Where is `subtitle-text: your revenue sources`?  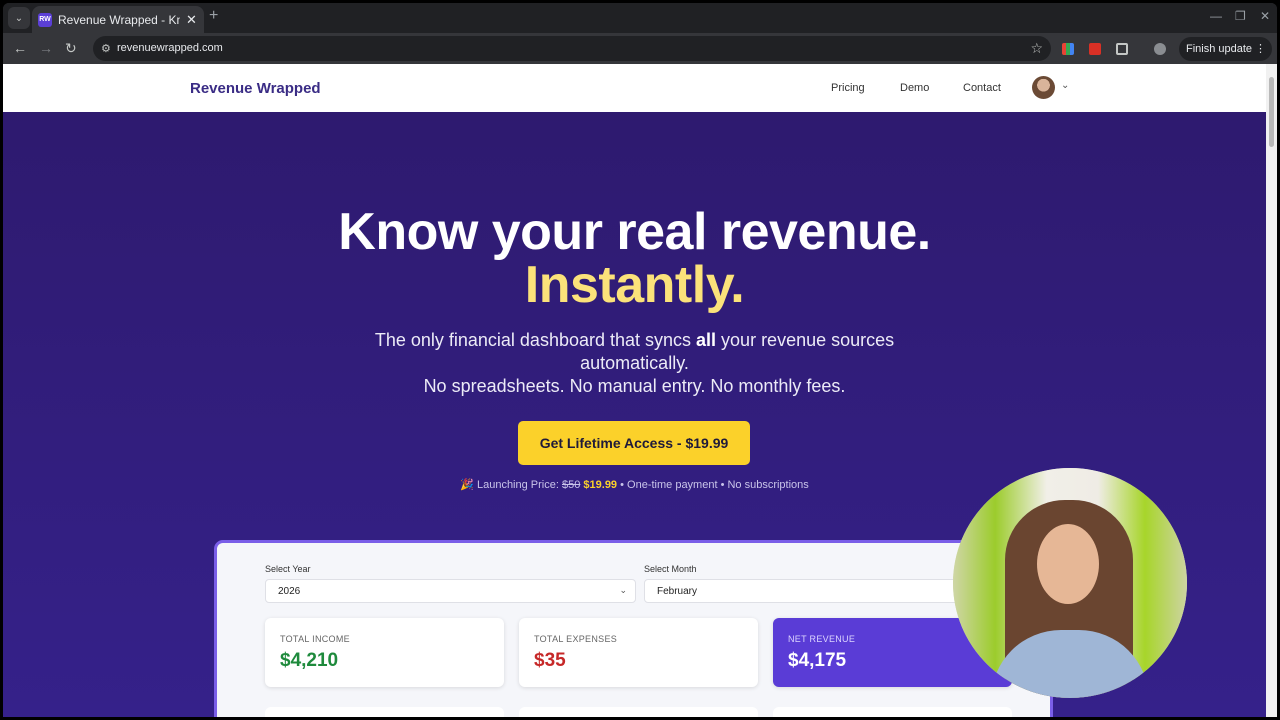 subtitle-text: your revenue sources is located at coordinates (805, 340).